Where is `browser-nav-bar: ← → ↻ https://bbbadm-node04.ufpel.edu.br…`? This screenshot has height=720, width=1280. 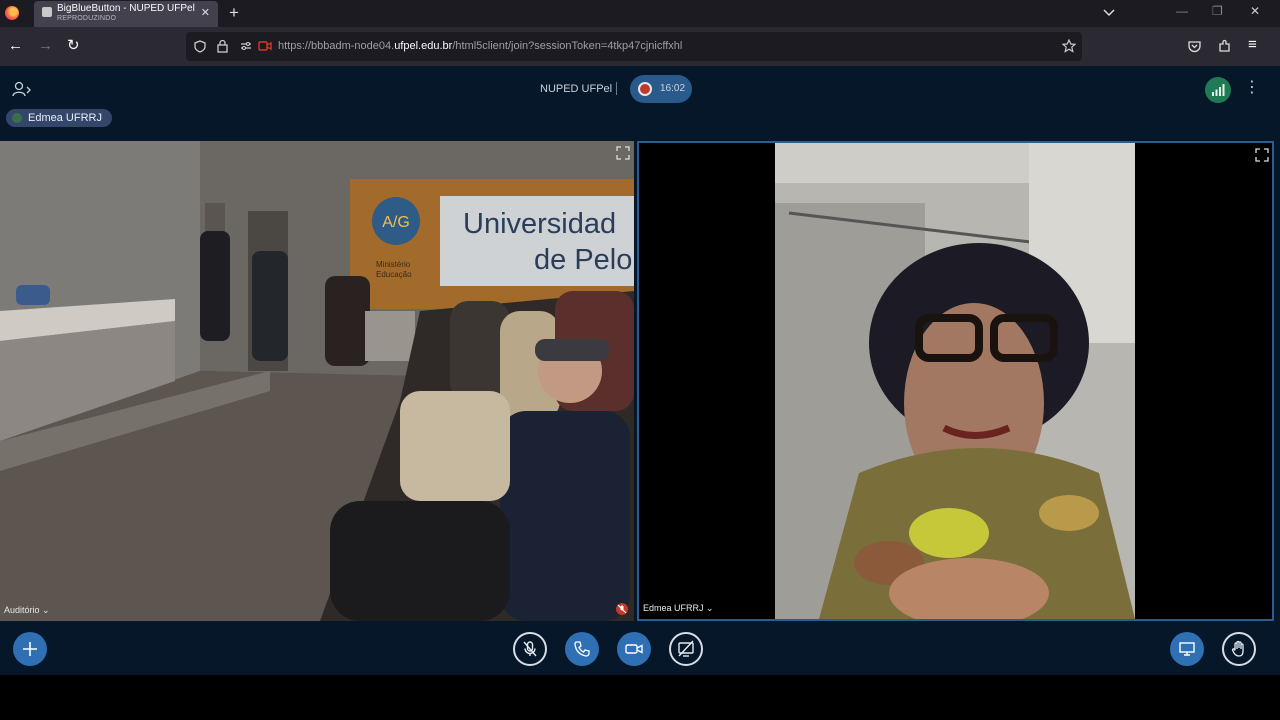
browser-nav-bar: ← → ↻ https://bbbadm-node04.ufpel.edu.br… is located at coordinates (640, 46).